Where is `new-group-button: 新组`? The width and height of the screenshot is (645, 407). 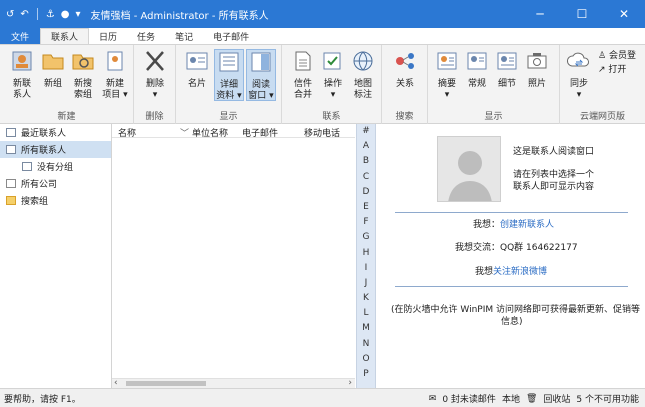 new-group-button: 新组 is located at coordinates (53, 69).